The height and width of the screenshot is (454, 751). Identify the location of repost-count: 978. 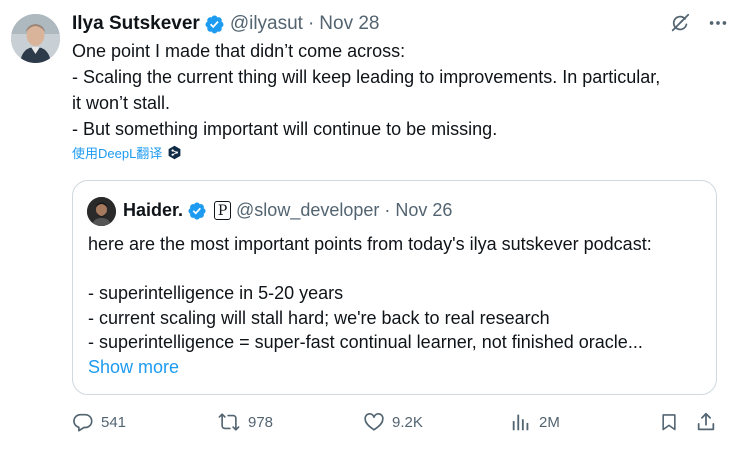
(261, 422).